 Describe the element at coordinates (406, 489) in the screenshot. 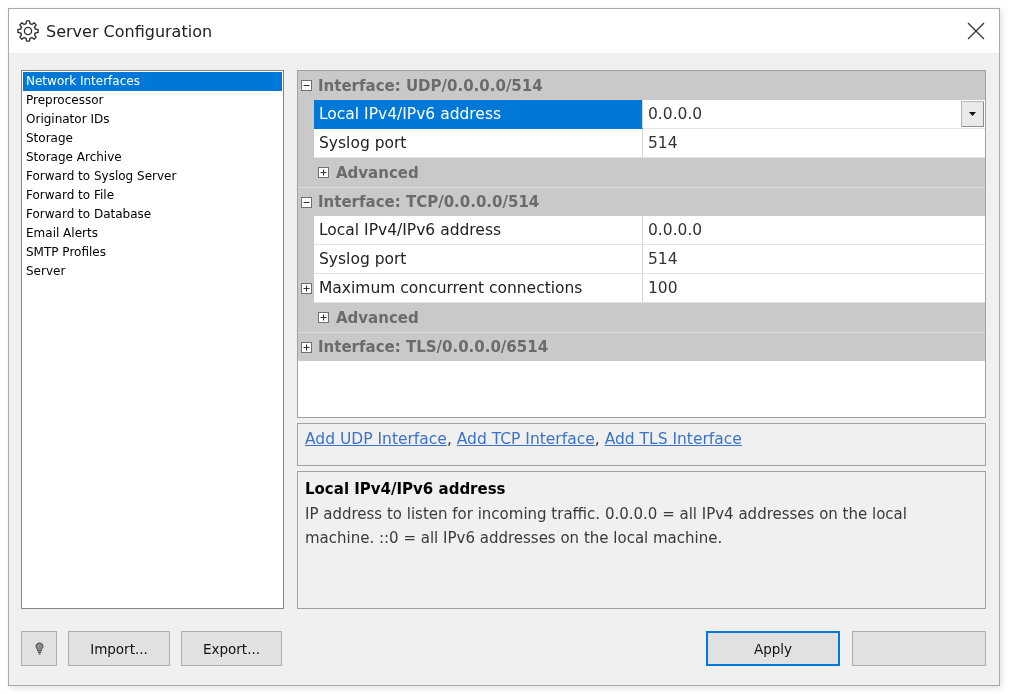

I see `description-title: Local IPv4/IPv6 address` at that location.